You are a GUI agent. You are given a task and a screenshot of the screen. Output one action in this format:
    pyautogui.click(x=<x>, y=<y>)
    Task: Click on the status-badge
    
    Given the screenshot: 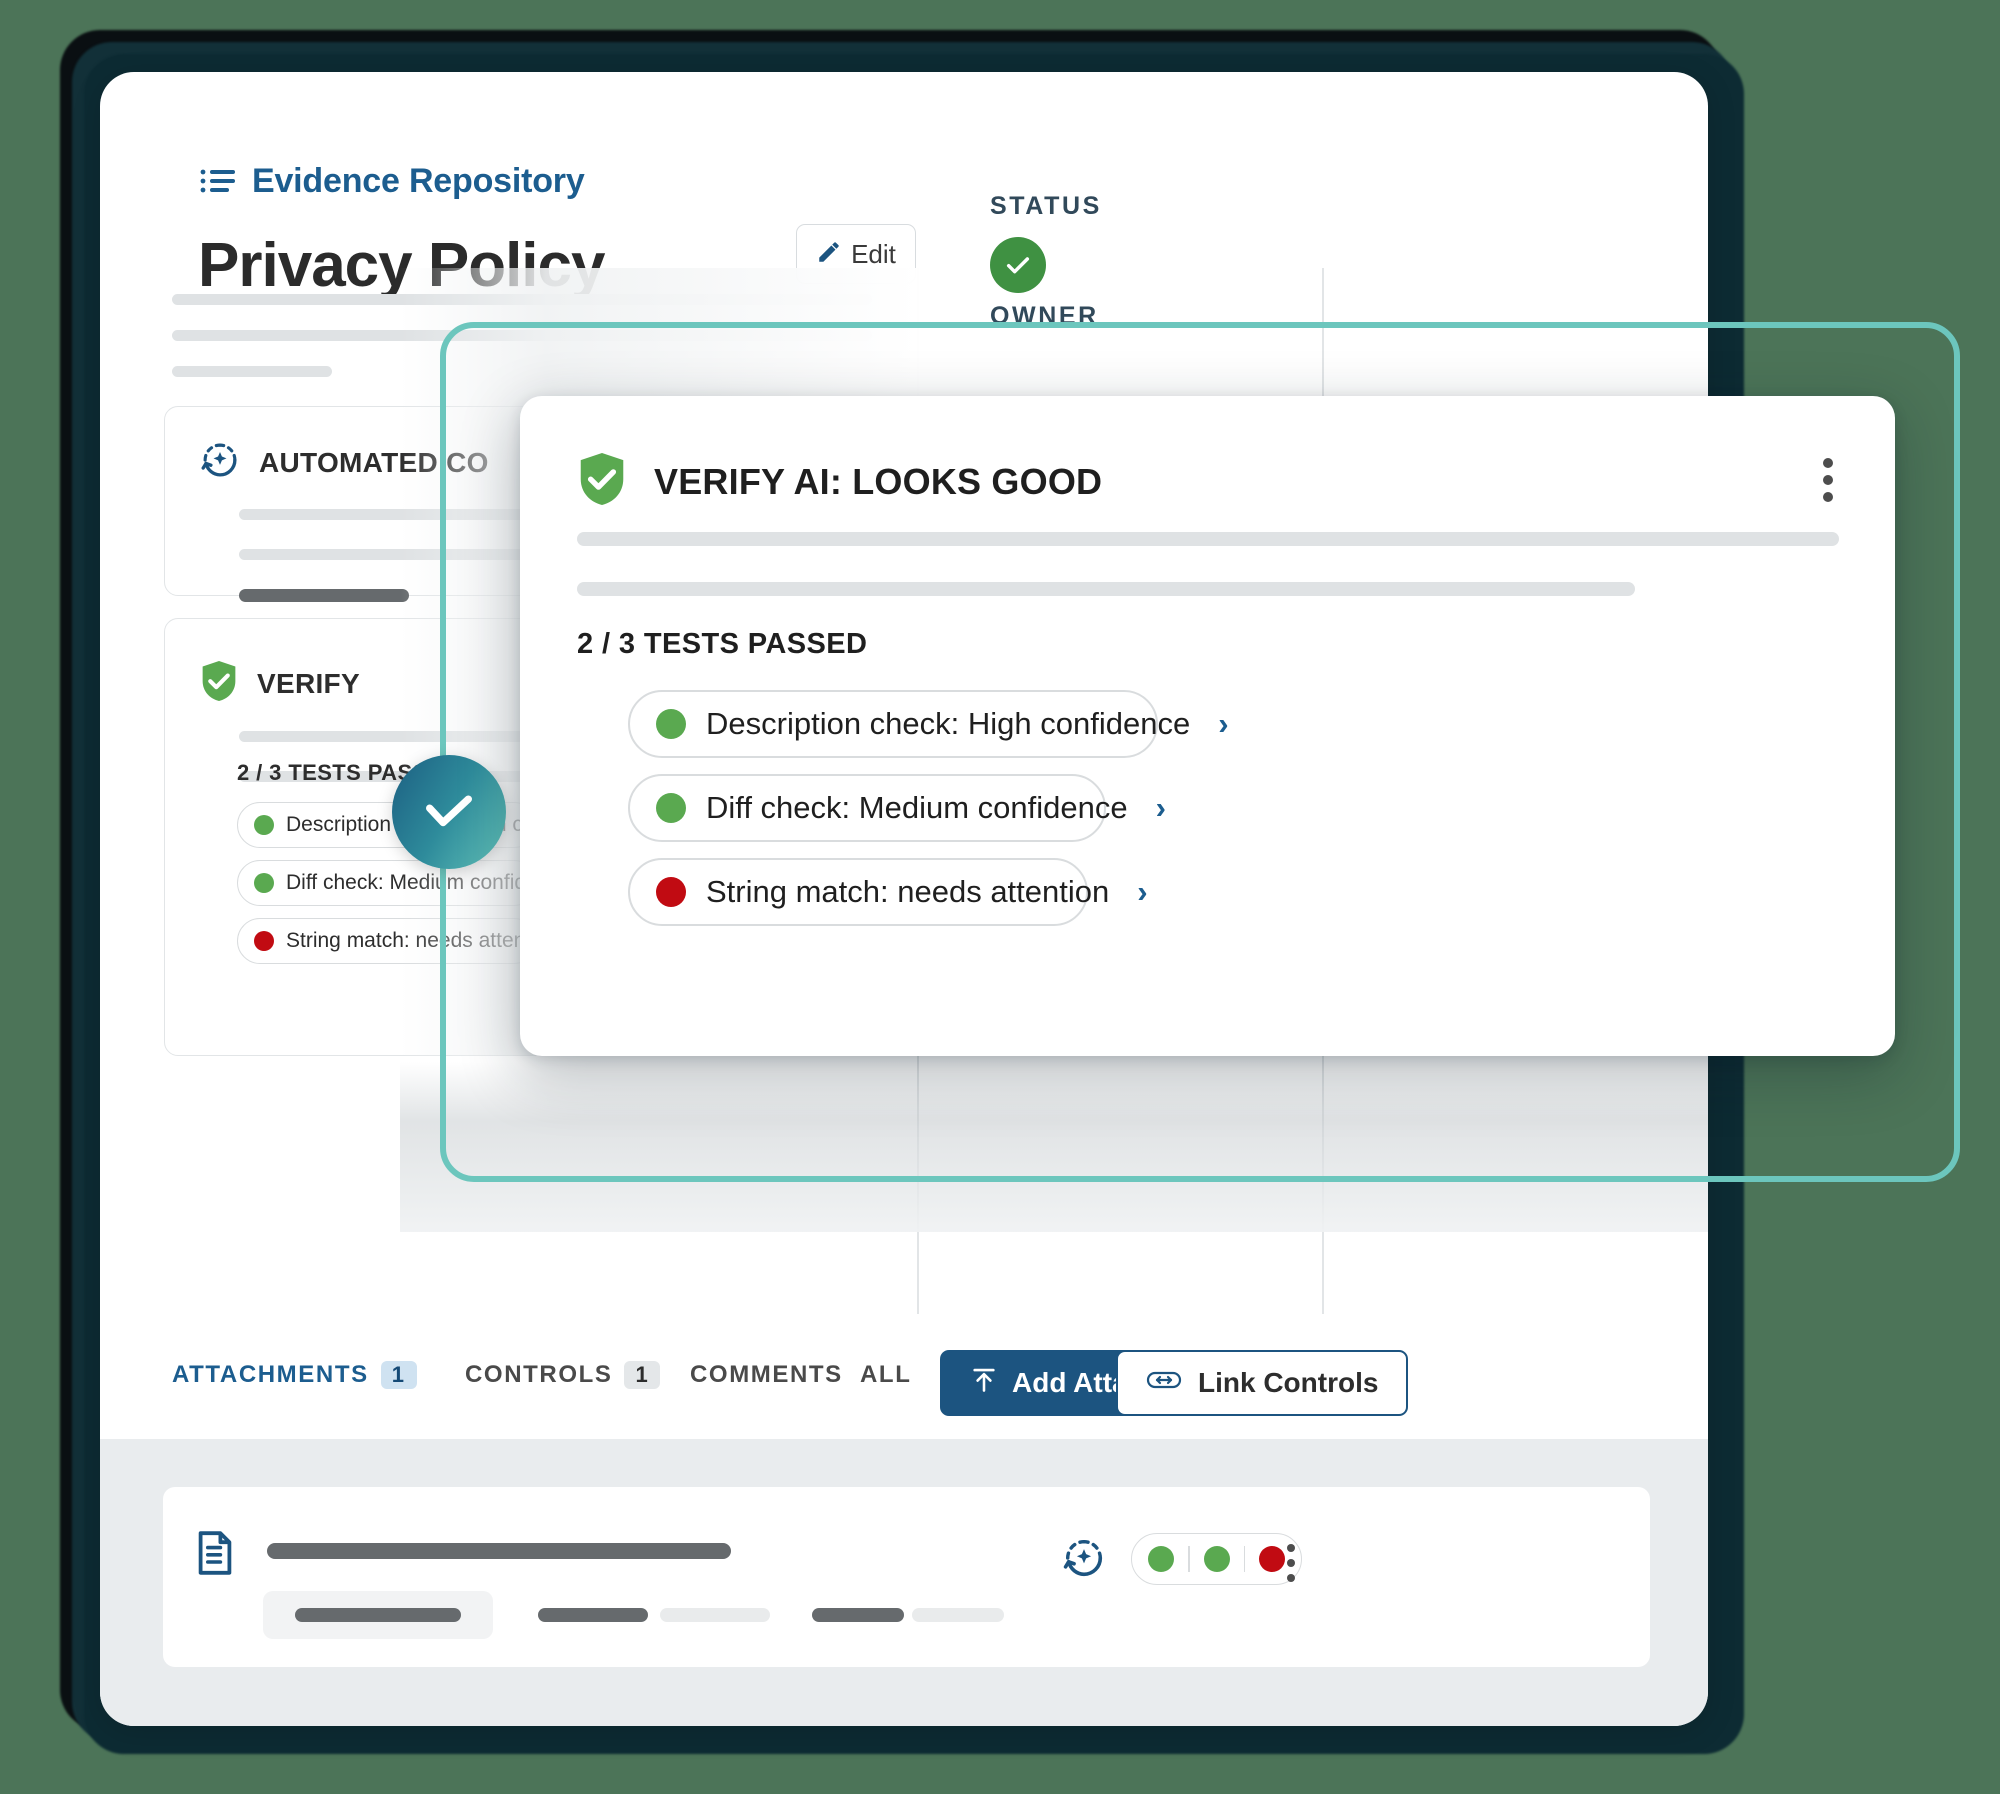 What is the action you would take?
    pyautogui.click(x=1018, y=265)
    